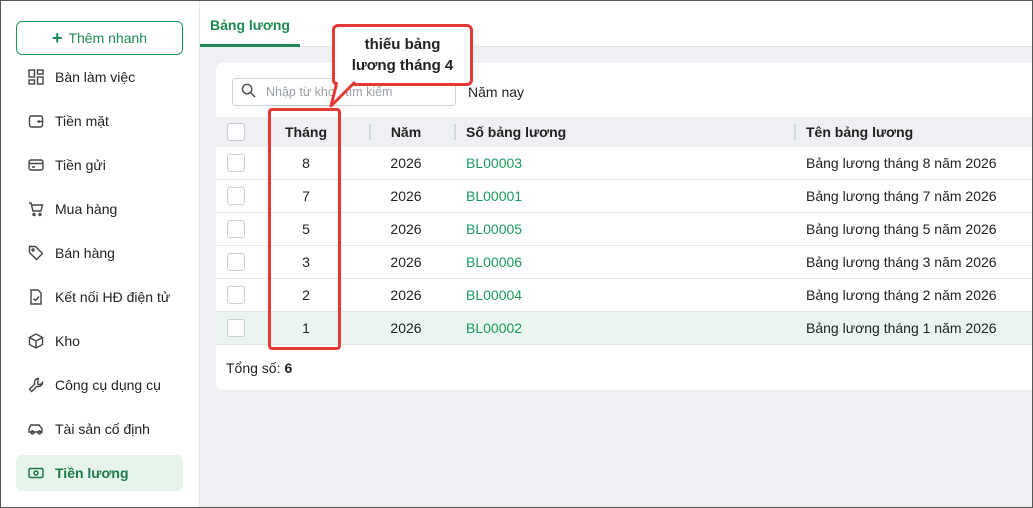  I want to click on cell-name: Bảng lương tháng 8 năm 2026, so click(901, 163).